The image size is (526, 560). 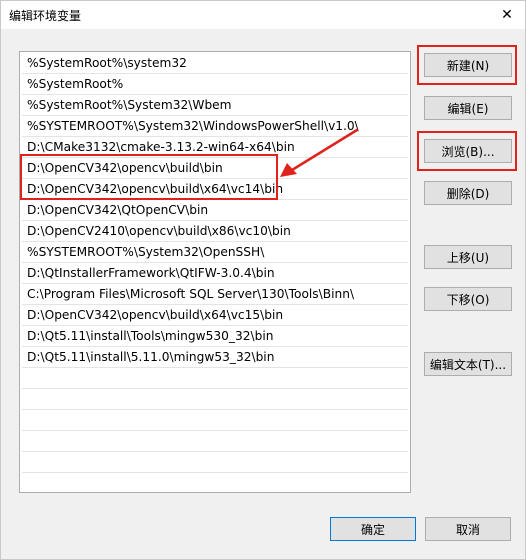 I want to click on window-title: 编辑环境变量, so click(x=45, y=16).